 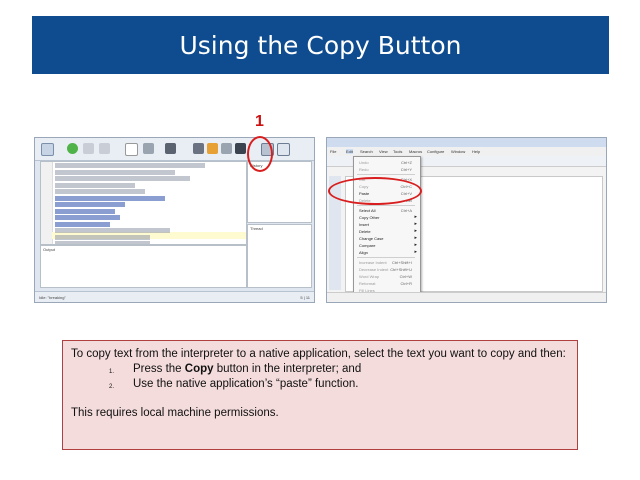 I want to click on menu-edit: Edit, so click(x=349, y=151).